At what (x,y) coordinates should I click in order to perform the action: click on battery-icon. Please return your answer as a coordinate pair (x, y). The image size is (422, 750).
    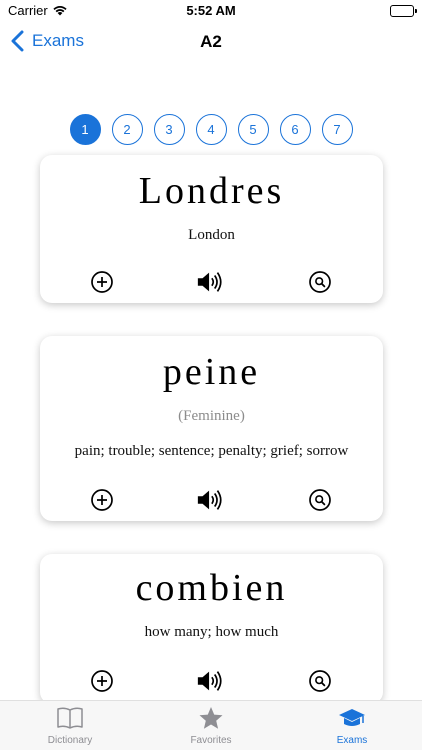
    Looking at the image, I should click on (403, 11).